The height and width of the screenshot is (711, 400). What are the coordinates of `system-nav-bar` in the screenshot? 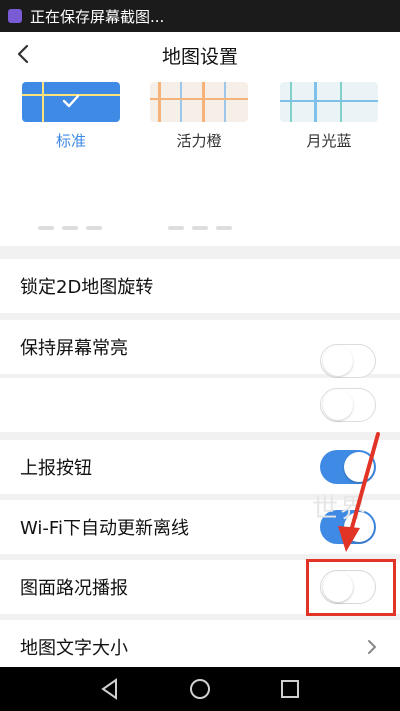 It's located at (200, 689).